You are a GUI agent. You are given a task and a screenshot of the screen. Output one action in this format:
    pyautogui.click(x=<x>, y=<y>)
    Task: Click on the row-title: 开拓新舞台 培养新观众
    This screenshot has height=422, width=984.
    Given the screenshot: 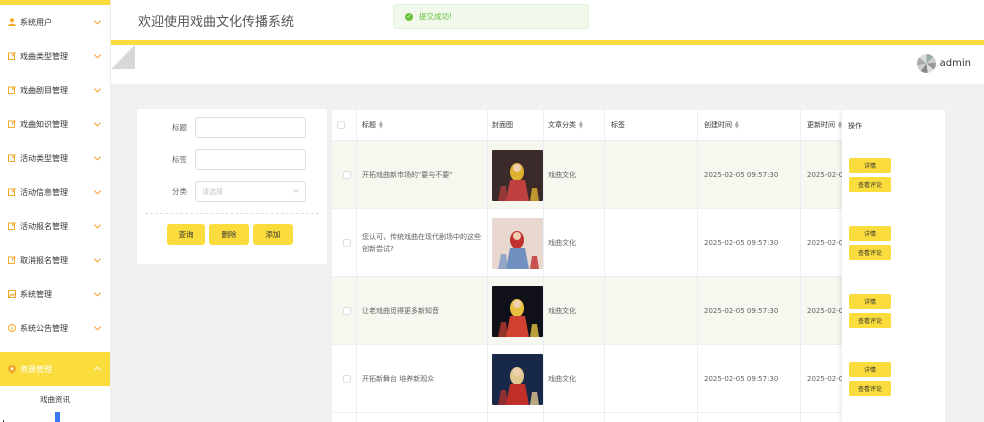 What is the action you would take?
    pyautogui.click(x=398, y=379)
    